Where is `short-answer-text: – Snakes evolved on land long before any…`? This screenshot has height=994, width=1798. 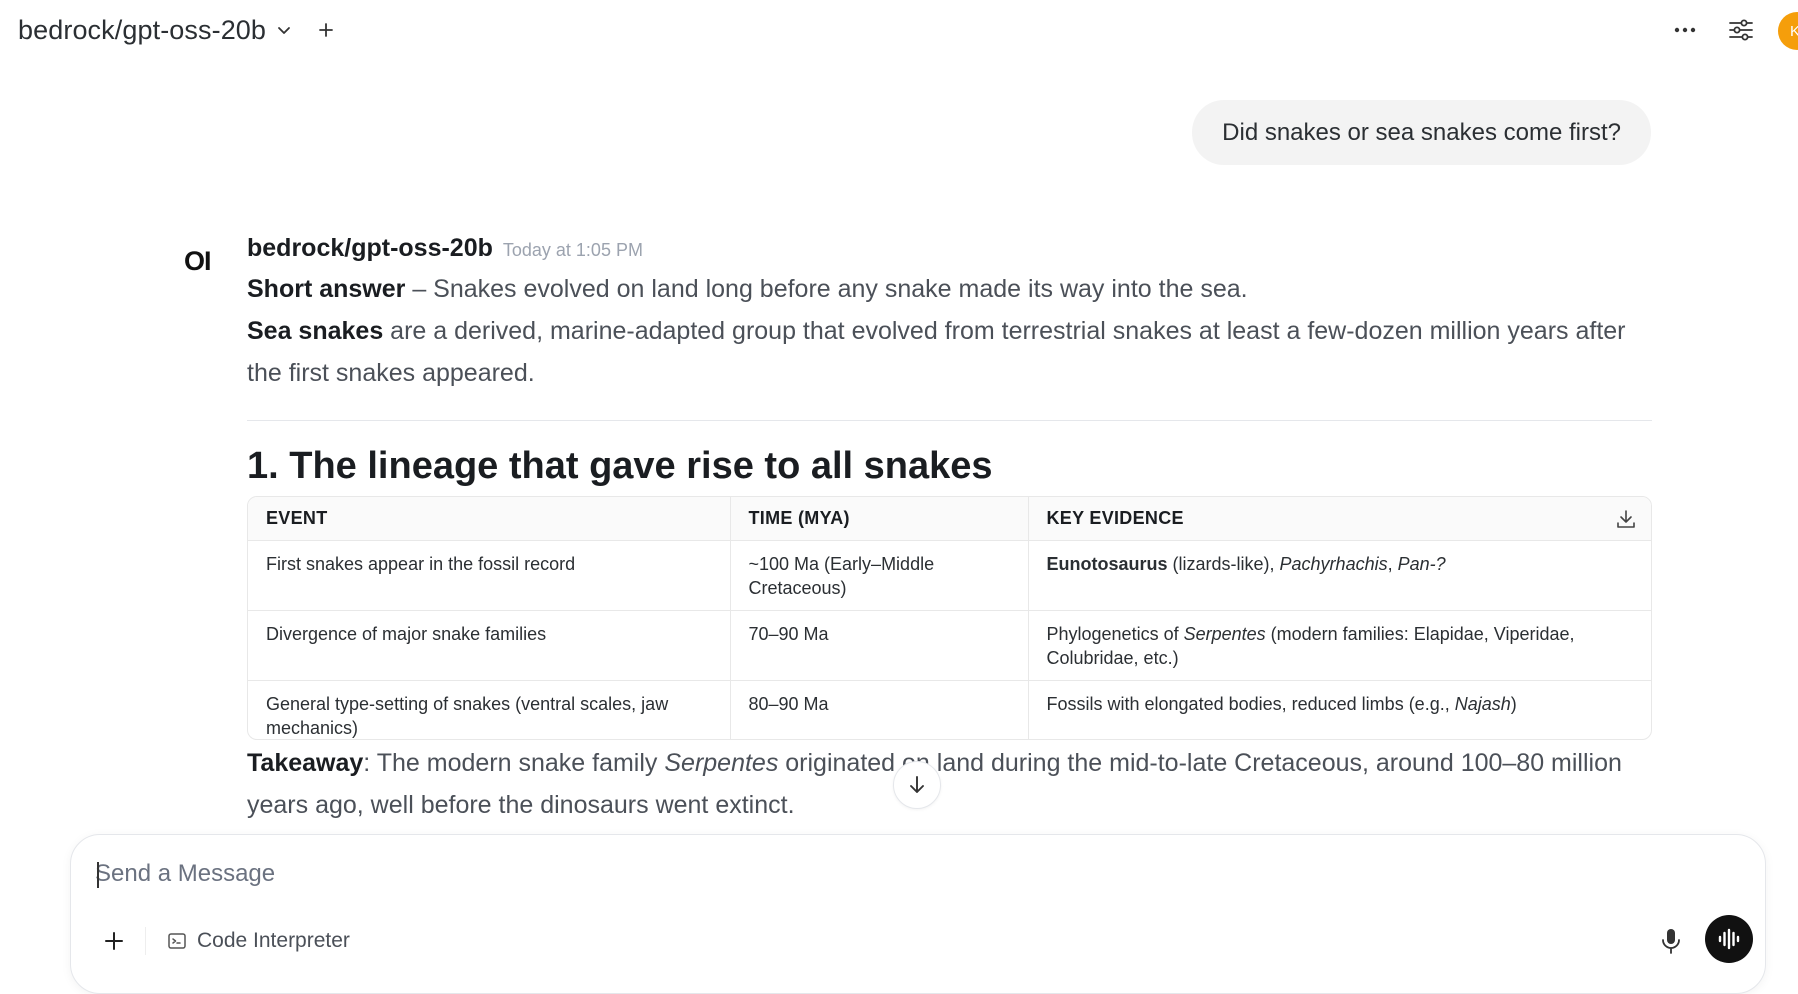 short-answer-text: – Snakes evolved on land long before any… is located at coordinates (826, 289).